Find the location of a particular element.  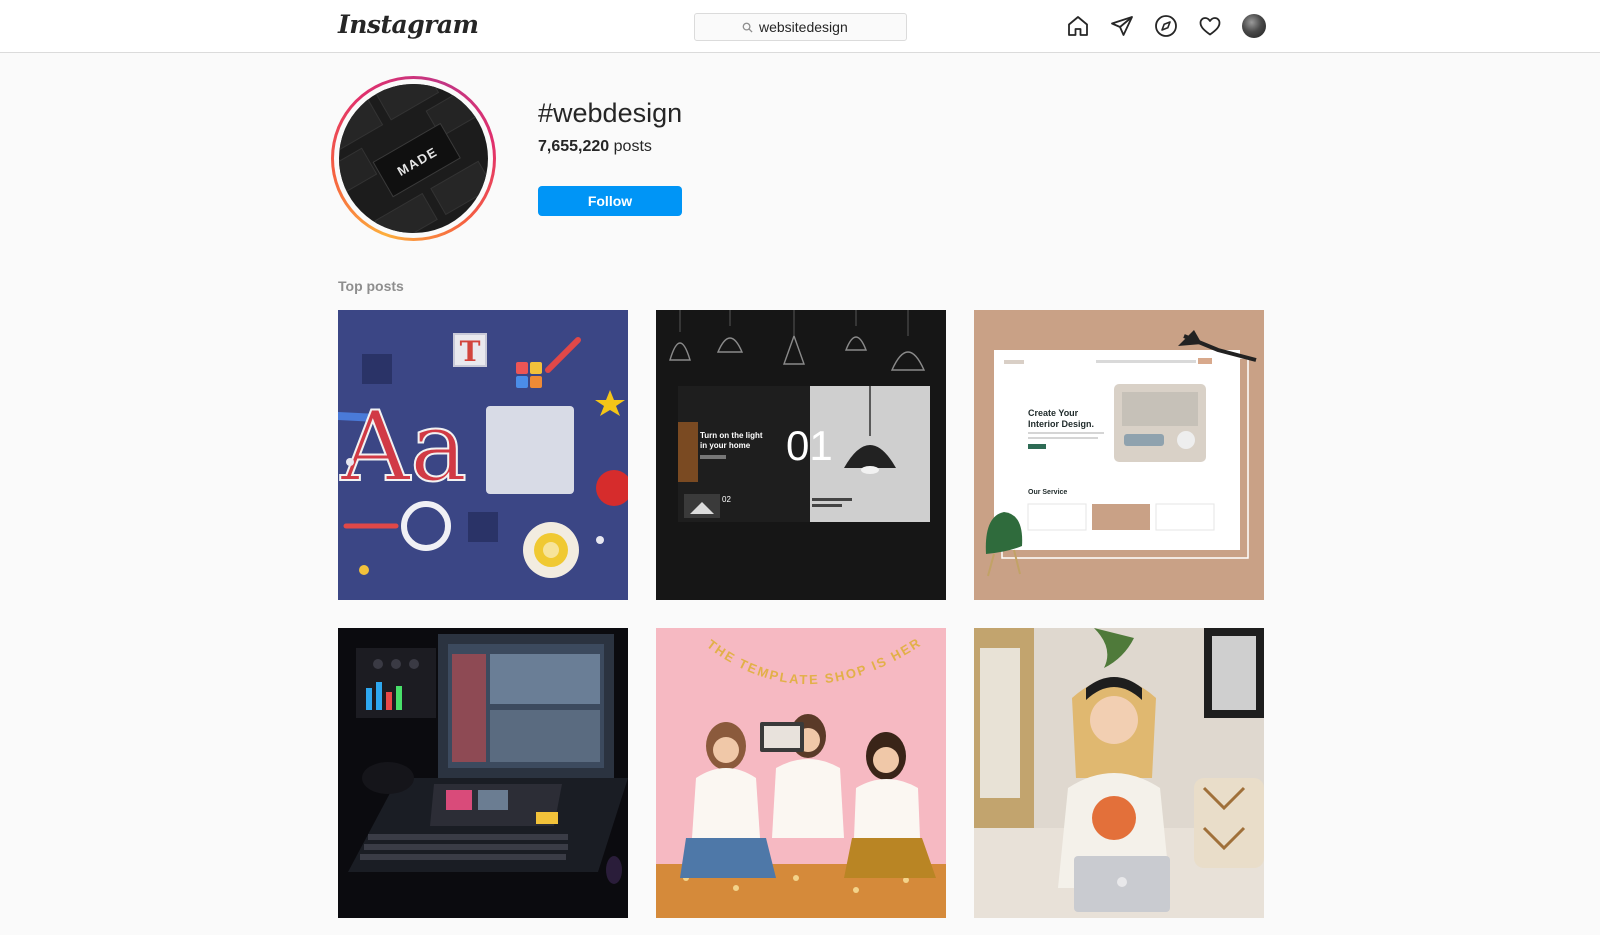

search-box is located at coordinates (800, 27).